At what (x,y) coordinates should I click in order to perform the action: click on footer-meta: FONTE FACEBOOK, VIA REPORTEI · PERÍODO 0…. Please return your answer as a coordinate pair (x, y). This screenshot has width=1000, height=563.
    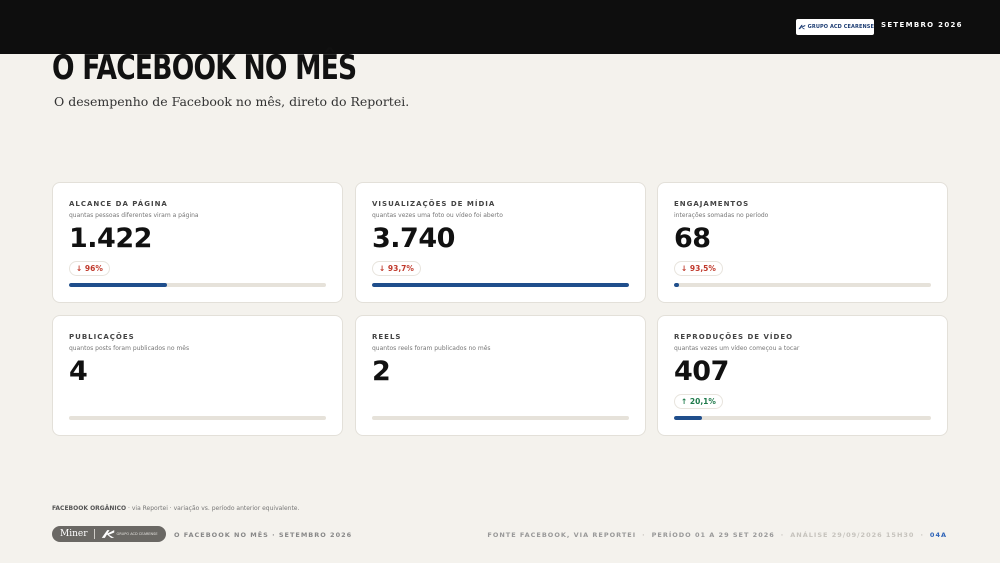
    Looking at the image, I should click on (717, 535).